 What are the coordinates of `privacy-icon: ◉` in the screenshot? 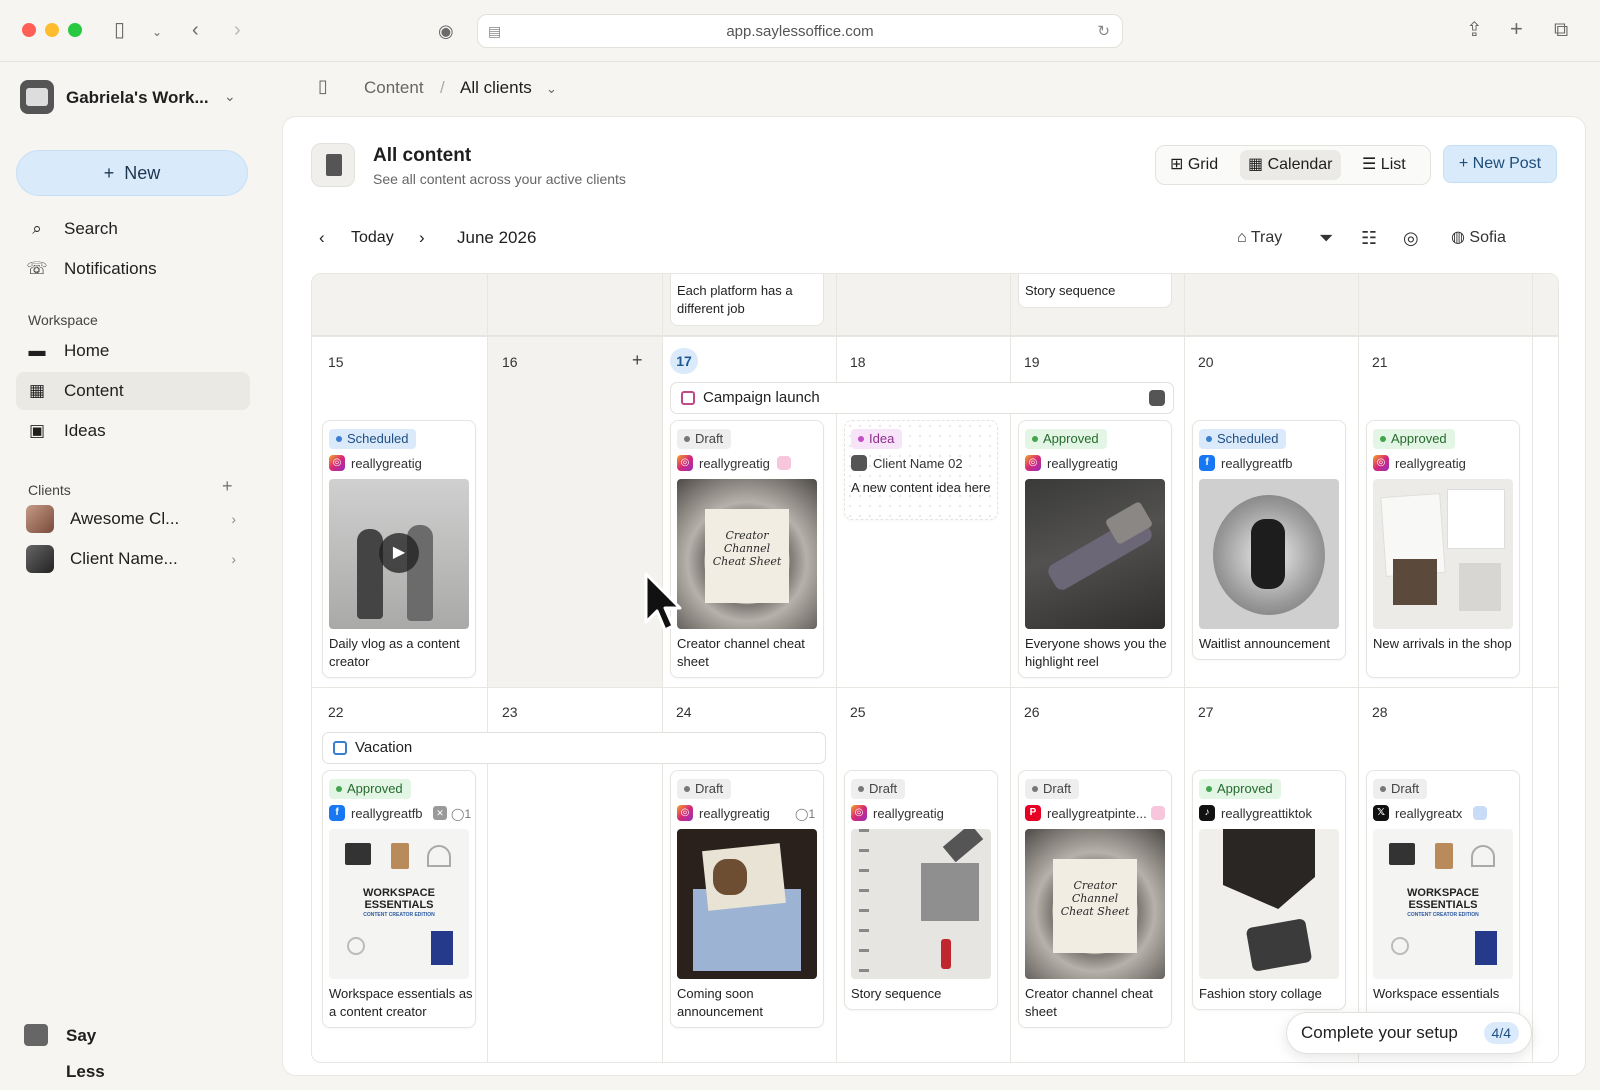 It's located at (446, 31).